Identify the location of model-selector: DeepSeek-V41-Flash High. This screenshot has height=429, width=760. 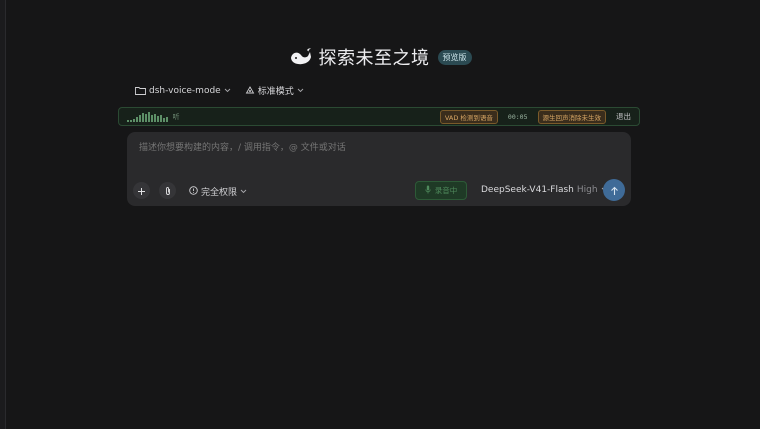
(544, 190).